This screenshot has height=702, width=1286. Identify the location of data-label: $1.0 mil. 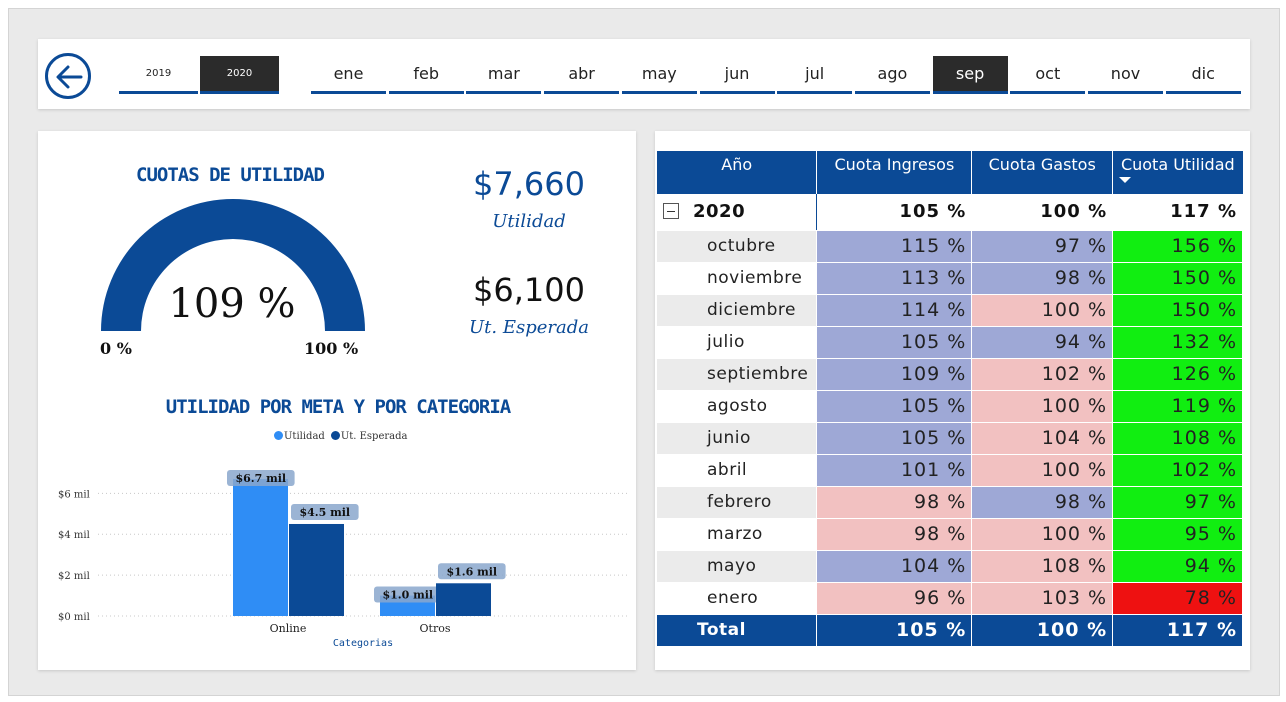
(407, 595).